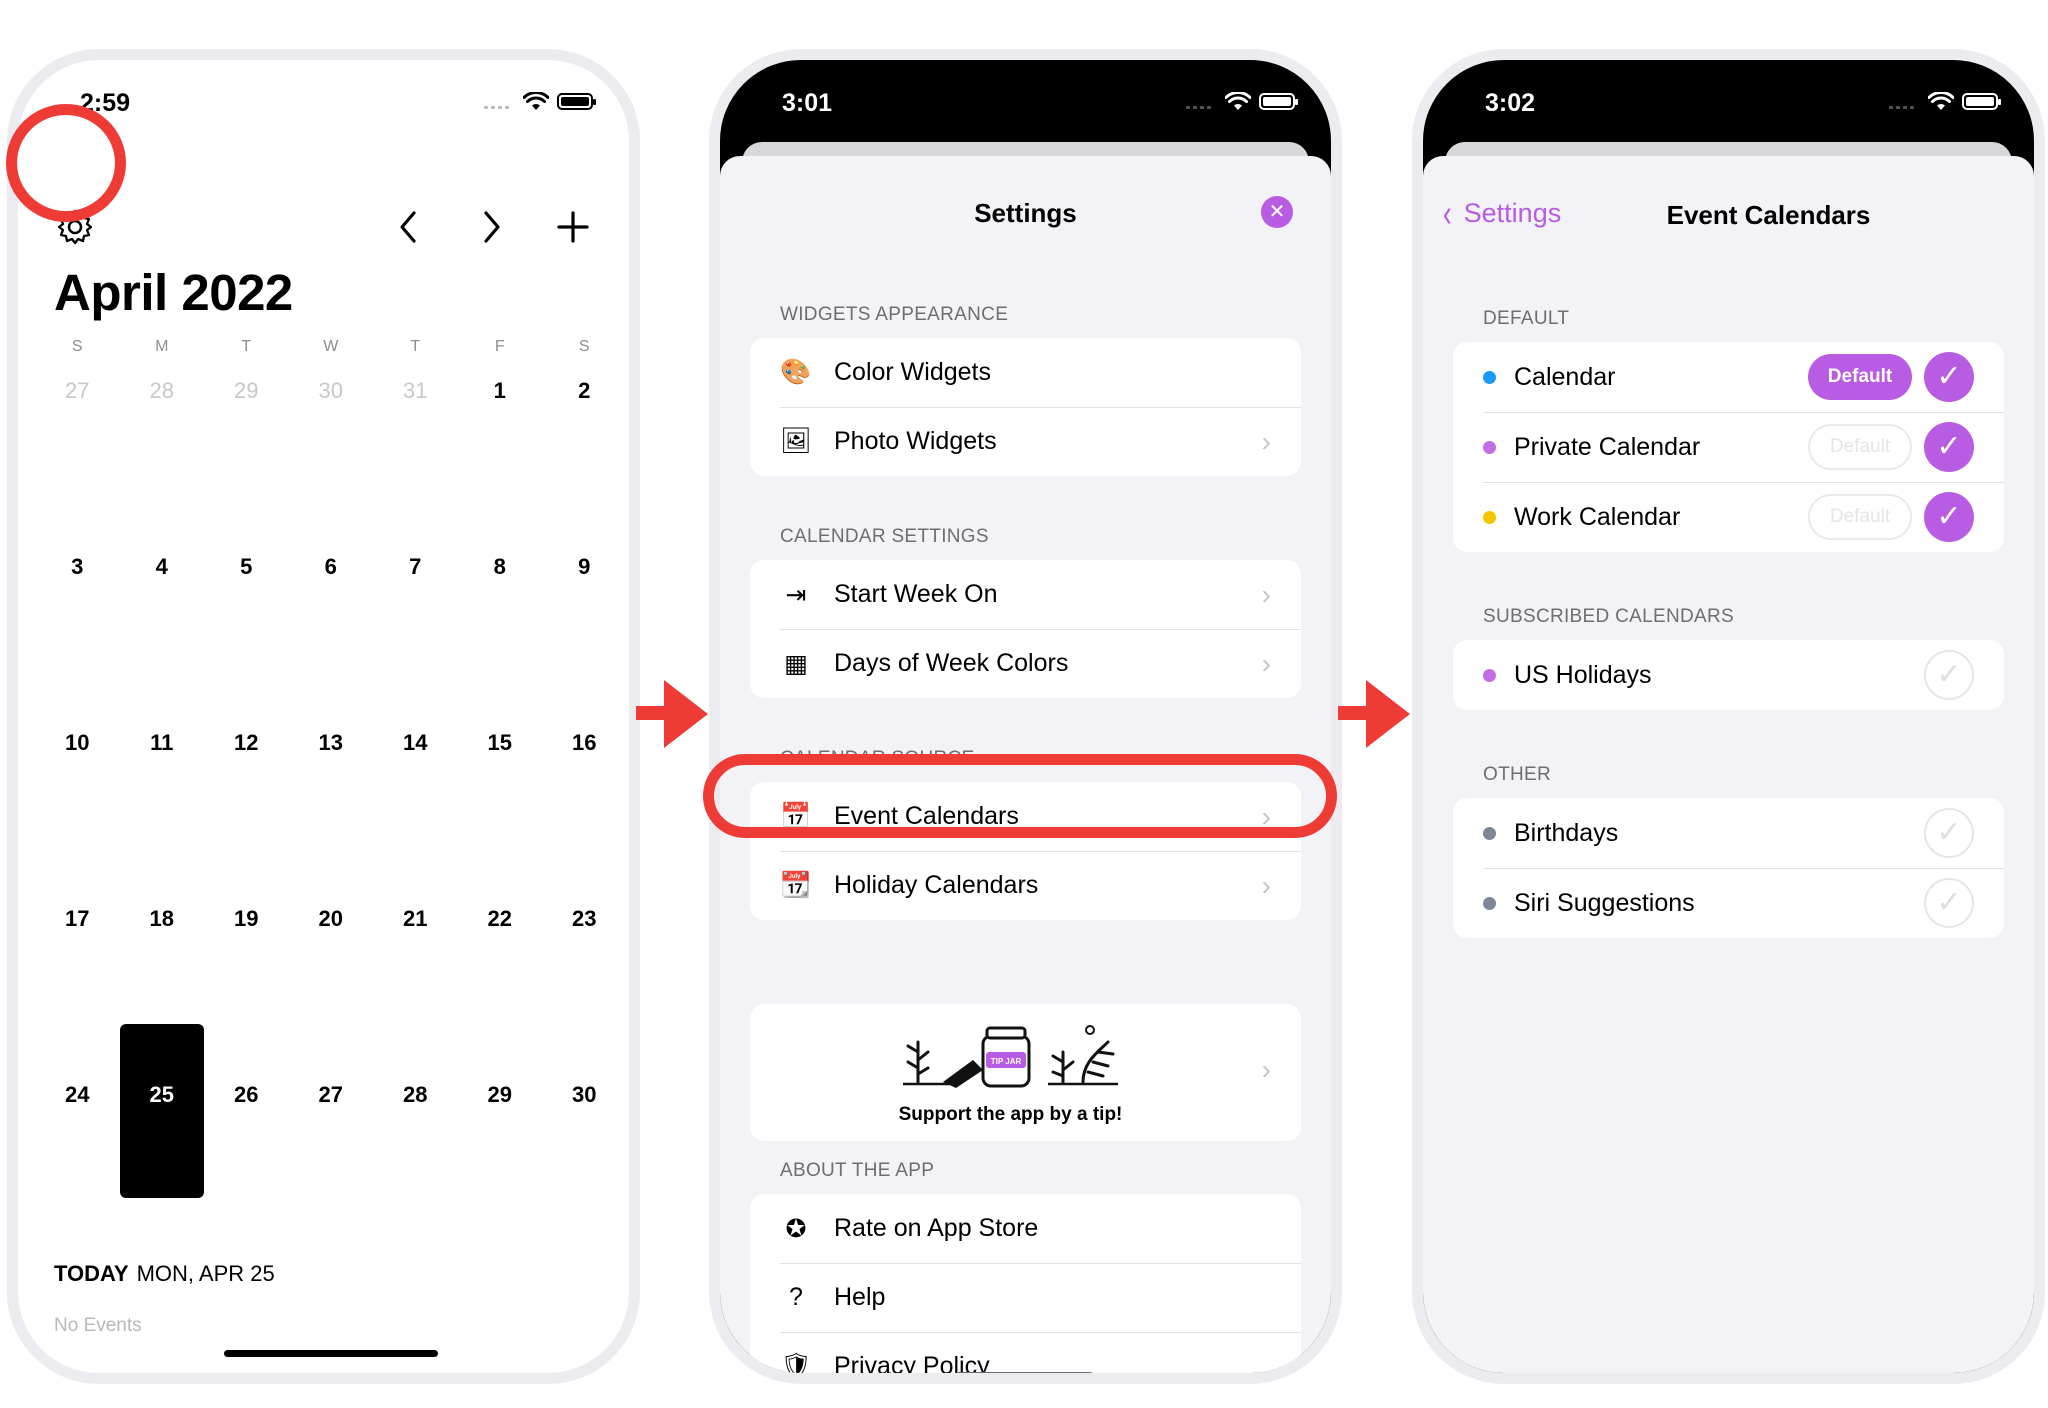 The width and height of the screenshot is (2048, 1408). I want to click on calendar-color-dot, so click(1489, 833).